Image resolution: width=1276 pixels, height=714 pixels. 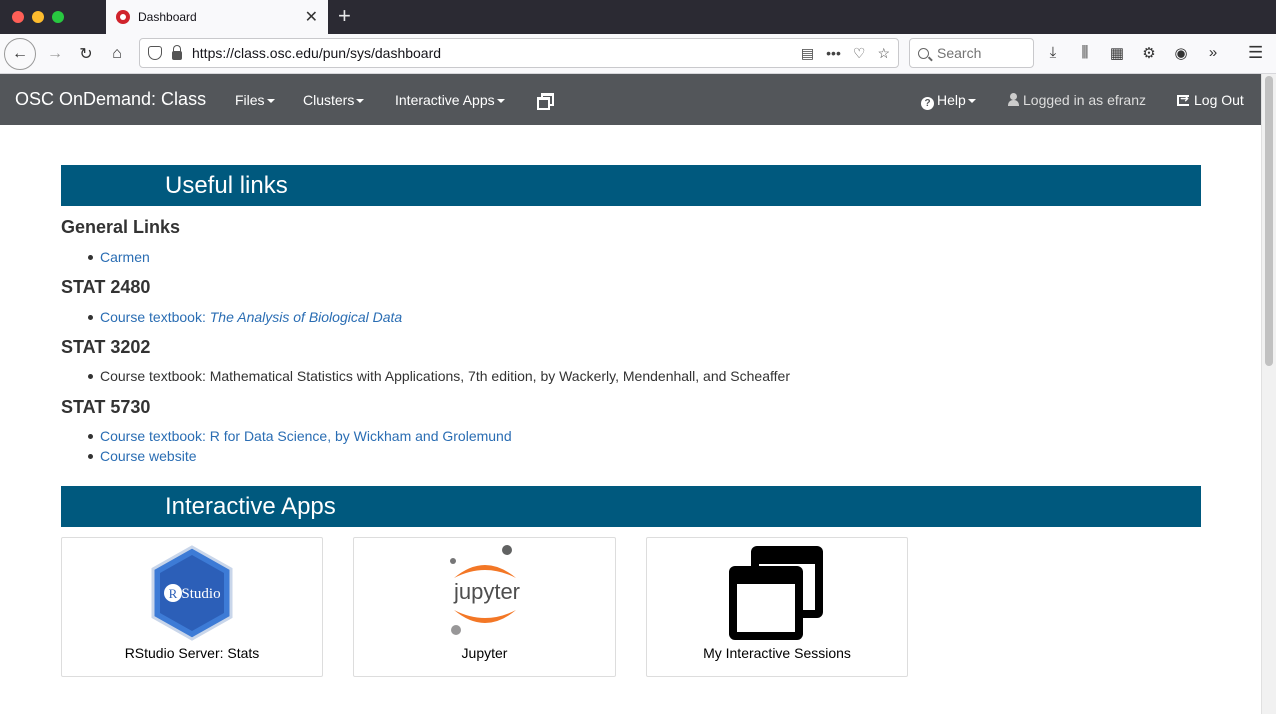 I want to click on app-card-rstudio: R Studio RStudio Server: Stats, so click(x=192, y=607).